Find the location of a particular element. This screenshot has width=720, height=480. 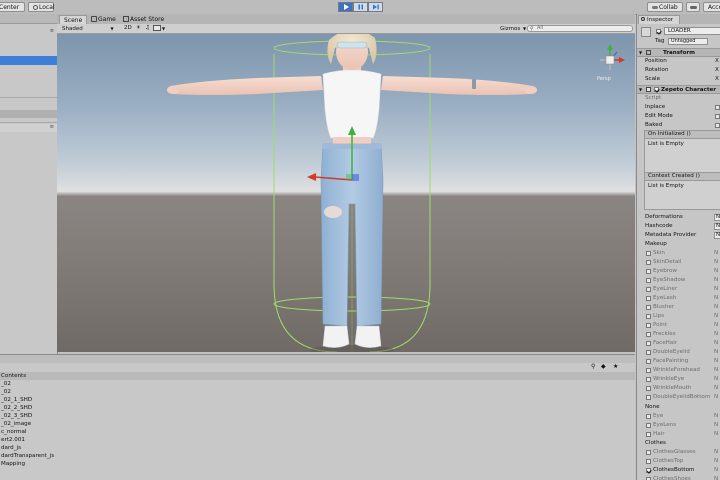

hierarchy-row: ≡ is located at coordinates (28, 31).